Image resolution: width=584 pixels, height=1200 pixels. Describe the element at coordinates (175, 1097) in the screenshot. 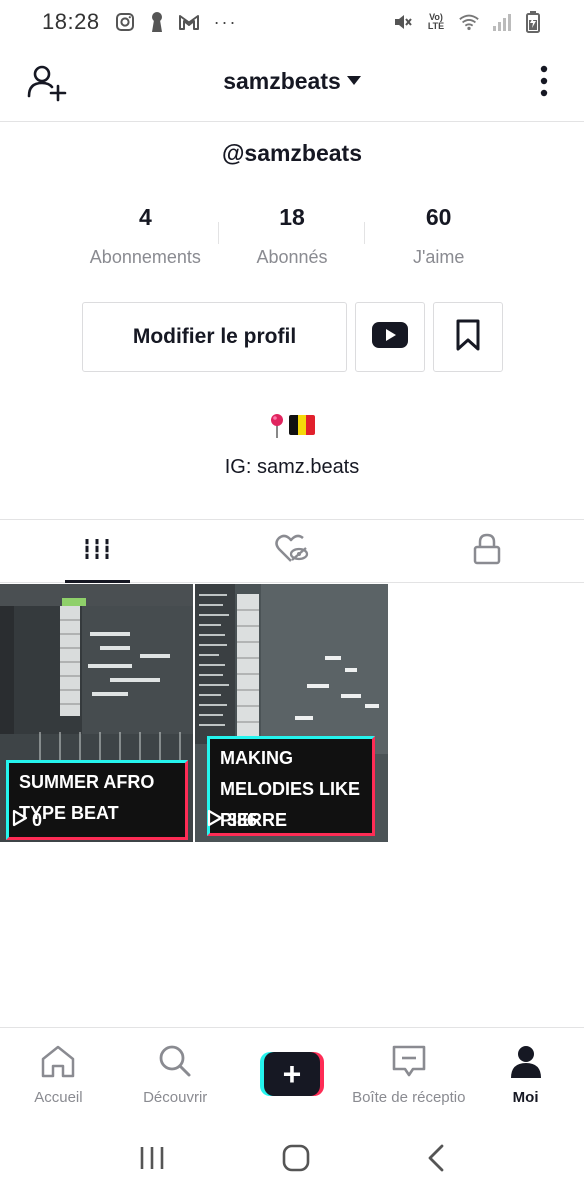

I see `nav-label: Découvrir` at that location.